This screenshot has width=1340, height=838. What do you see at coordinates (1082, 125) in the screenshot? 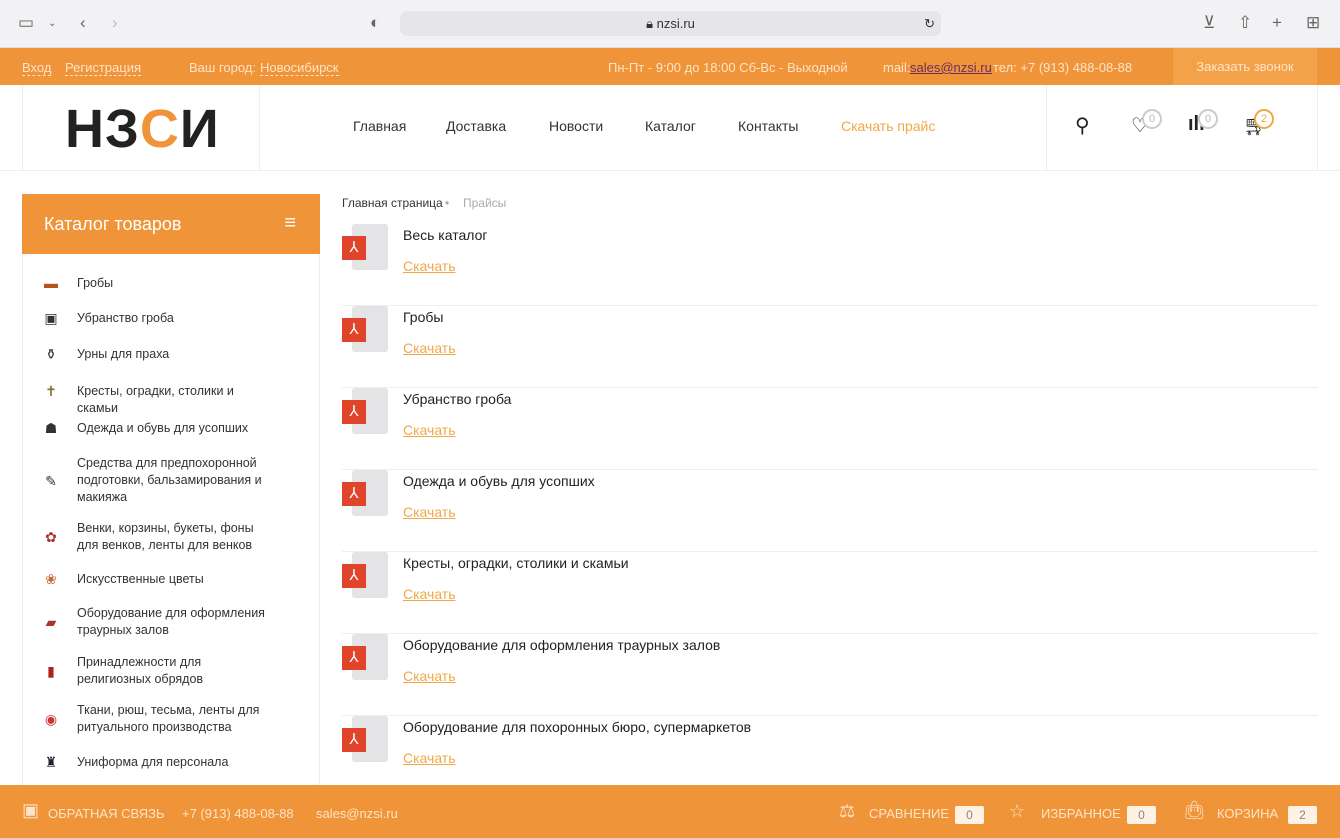
I see `search-icon: ⚲` at bounding box center [1082, 125].